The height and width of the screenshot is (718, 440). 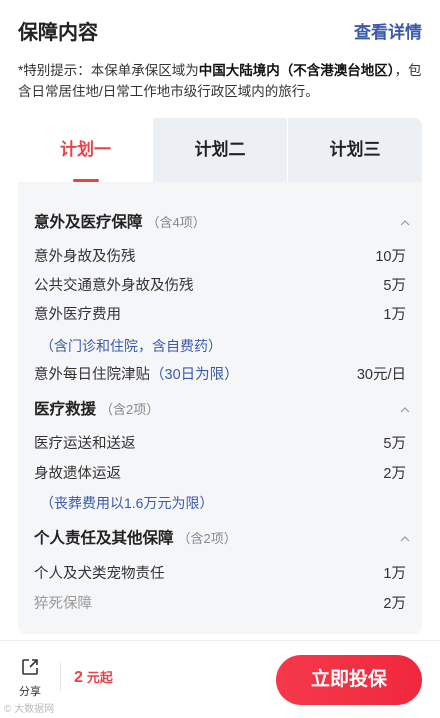 I want to click on page-title: 保障内容, so click(x=58, y=33).